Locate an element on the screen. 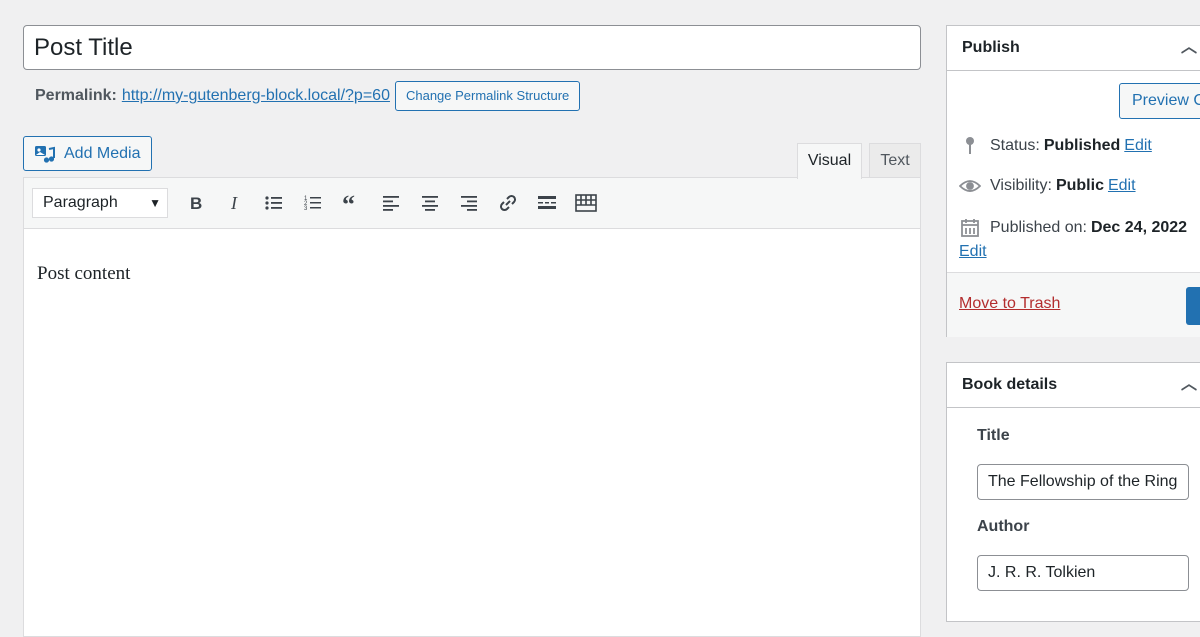 This screenshot has width=1200, height=637. blockquote-icon: “ is located at coordinates (348, 203).